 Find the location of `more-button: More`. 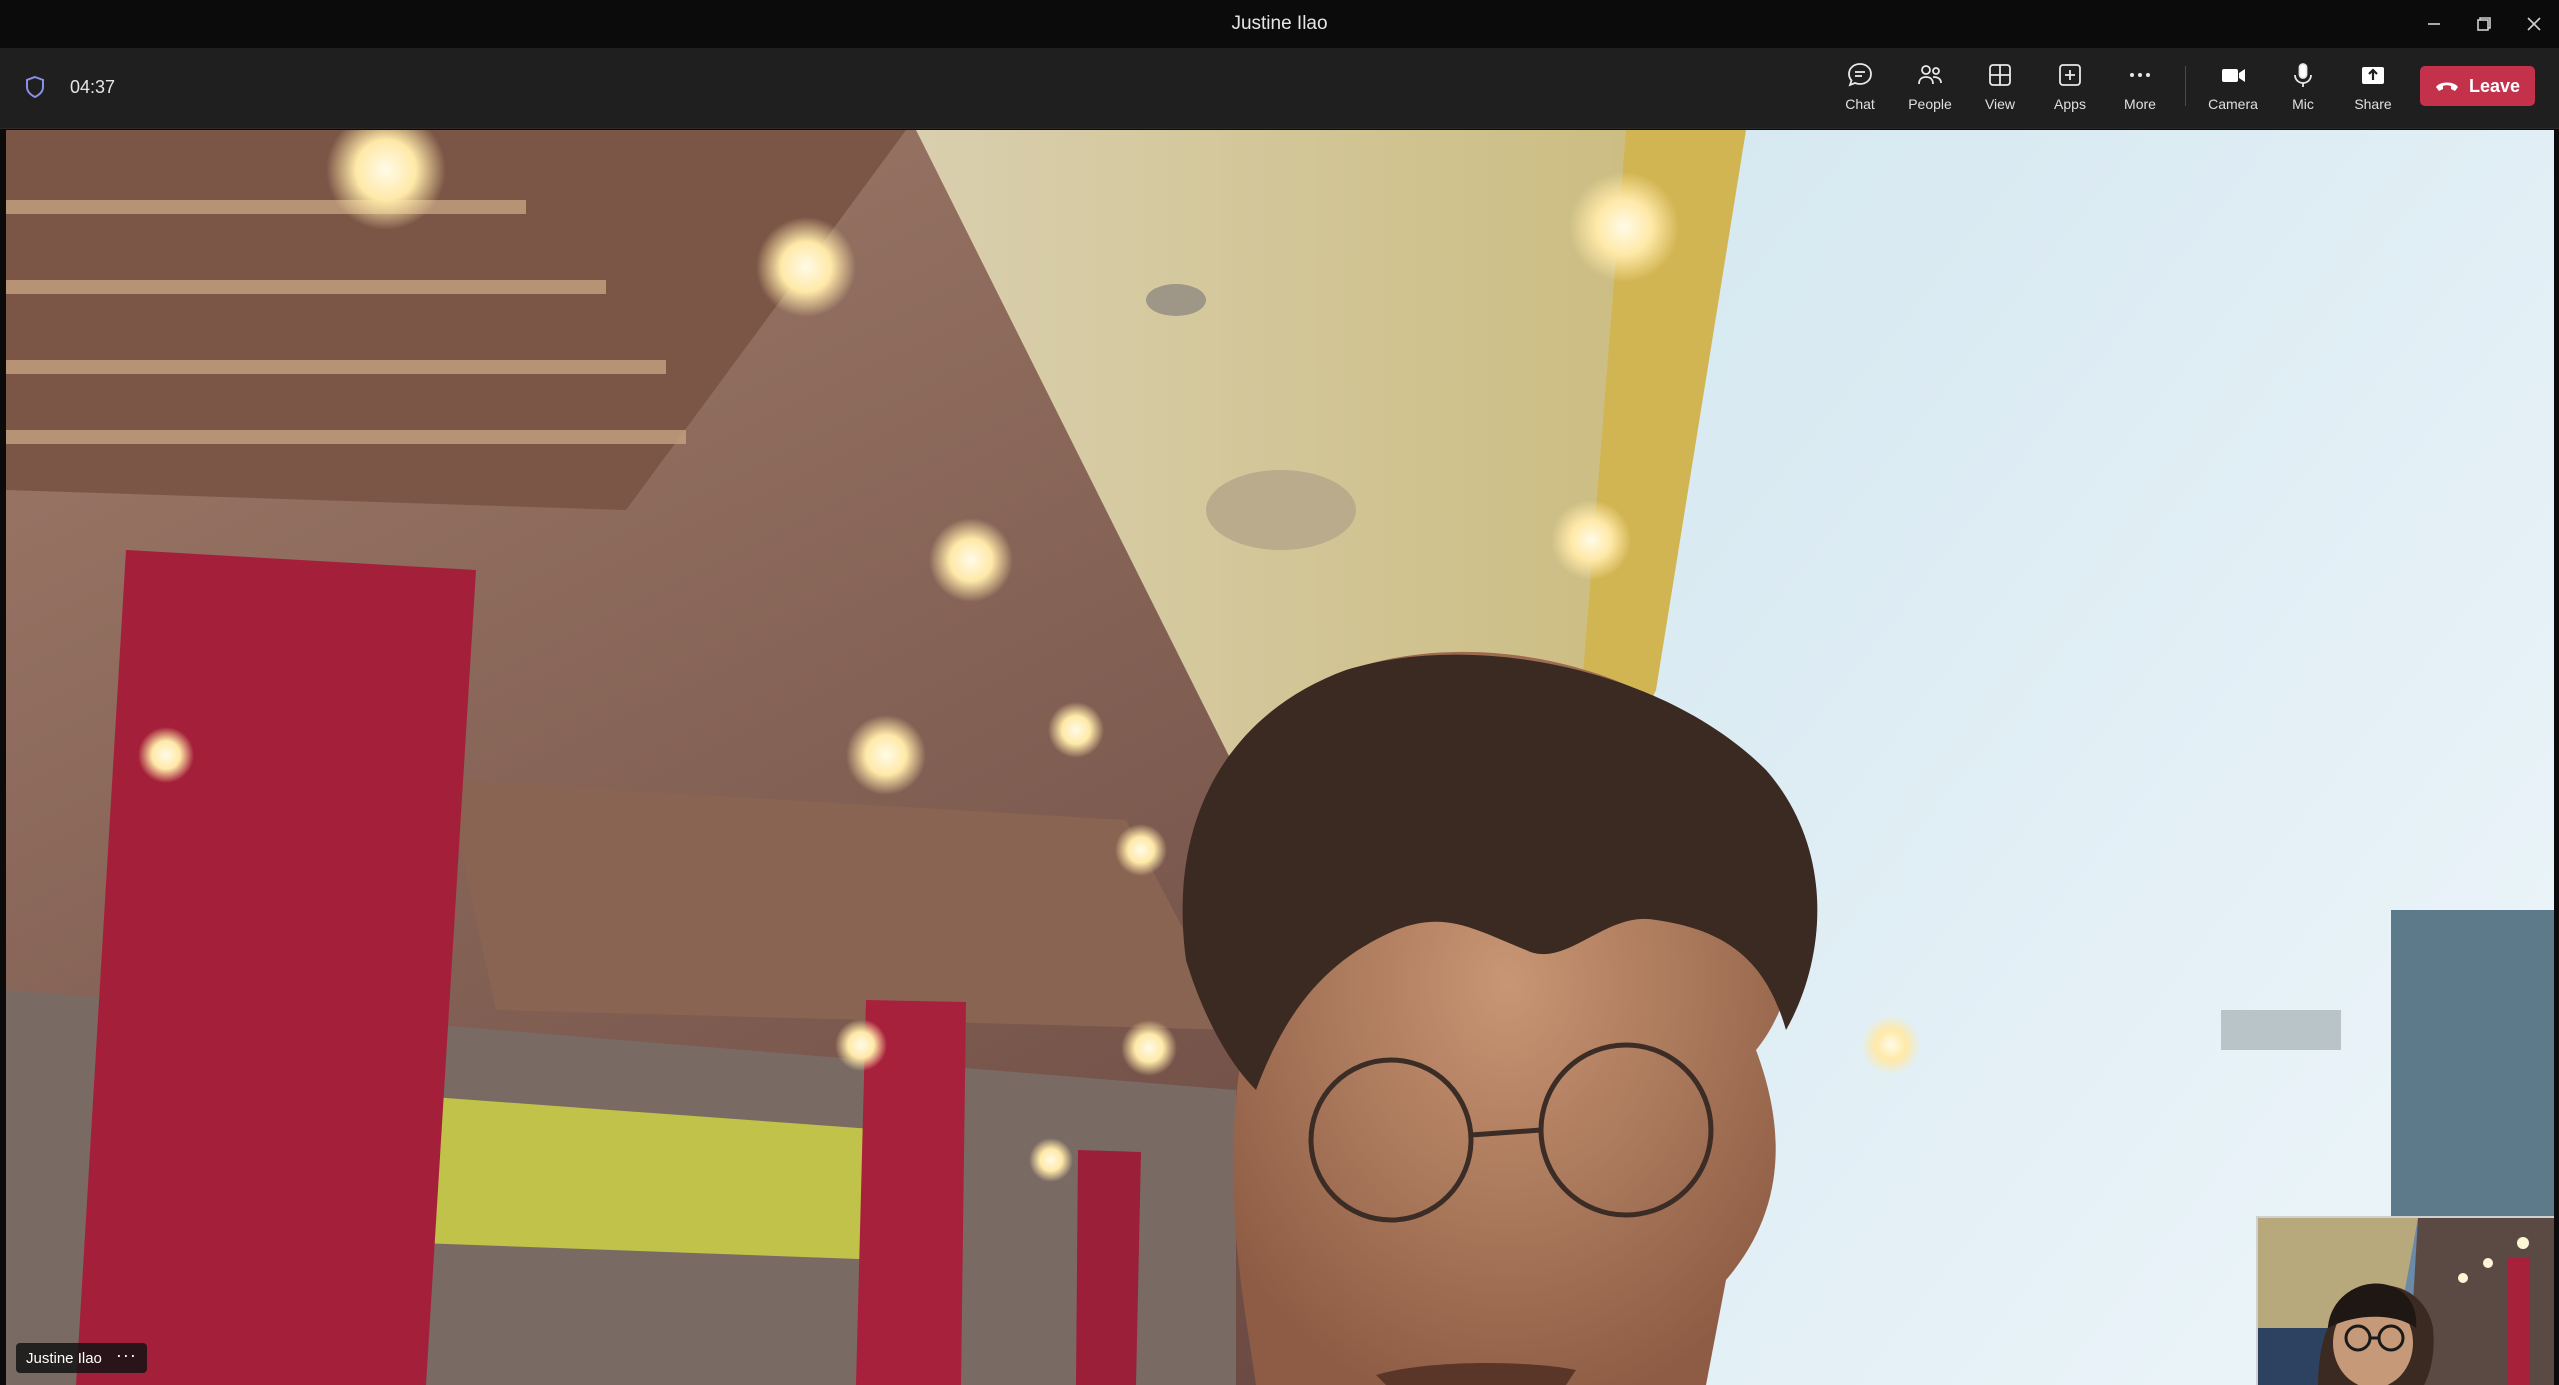

more-button: More is located at coordinates (2140, 90).